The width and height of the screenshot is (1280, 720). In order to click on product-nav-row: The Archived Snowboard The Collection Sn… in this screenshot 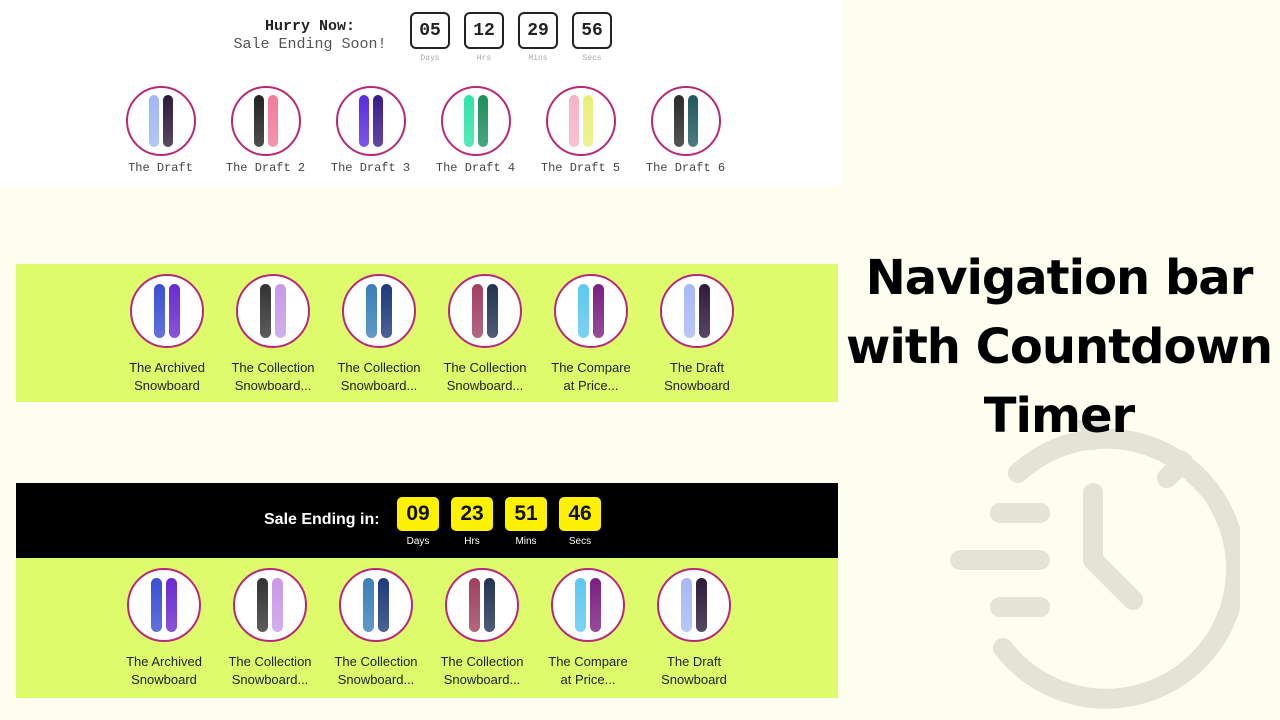, I will do `click(432, 334)`.